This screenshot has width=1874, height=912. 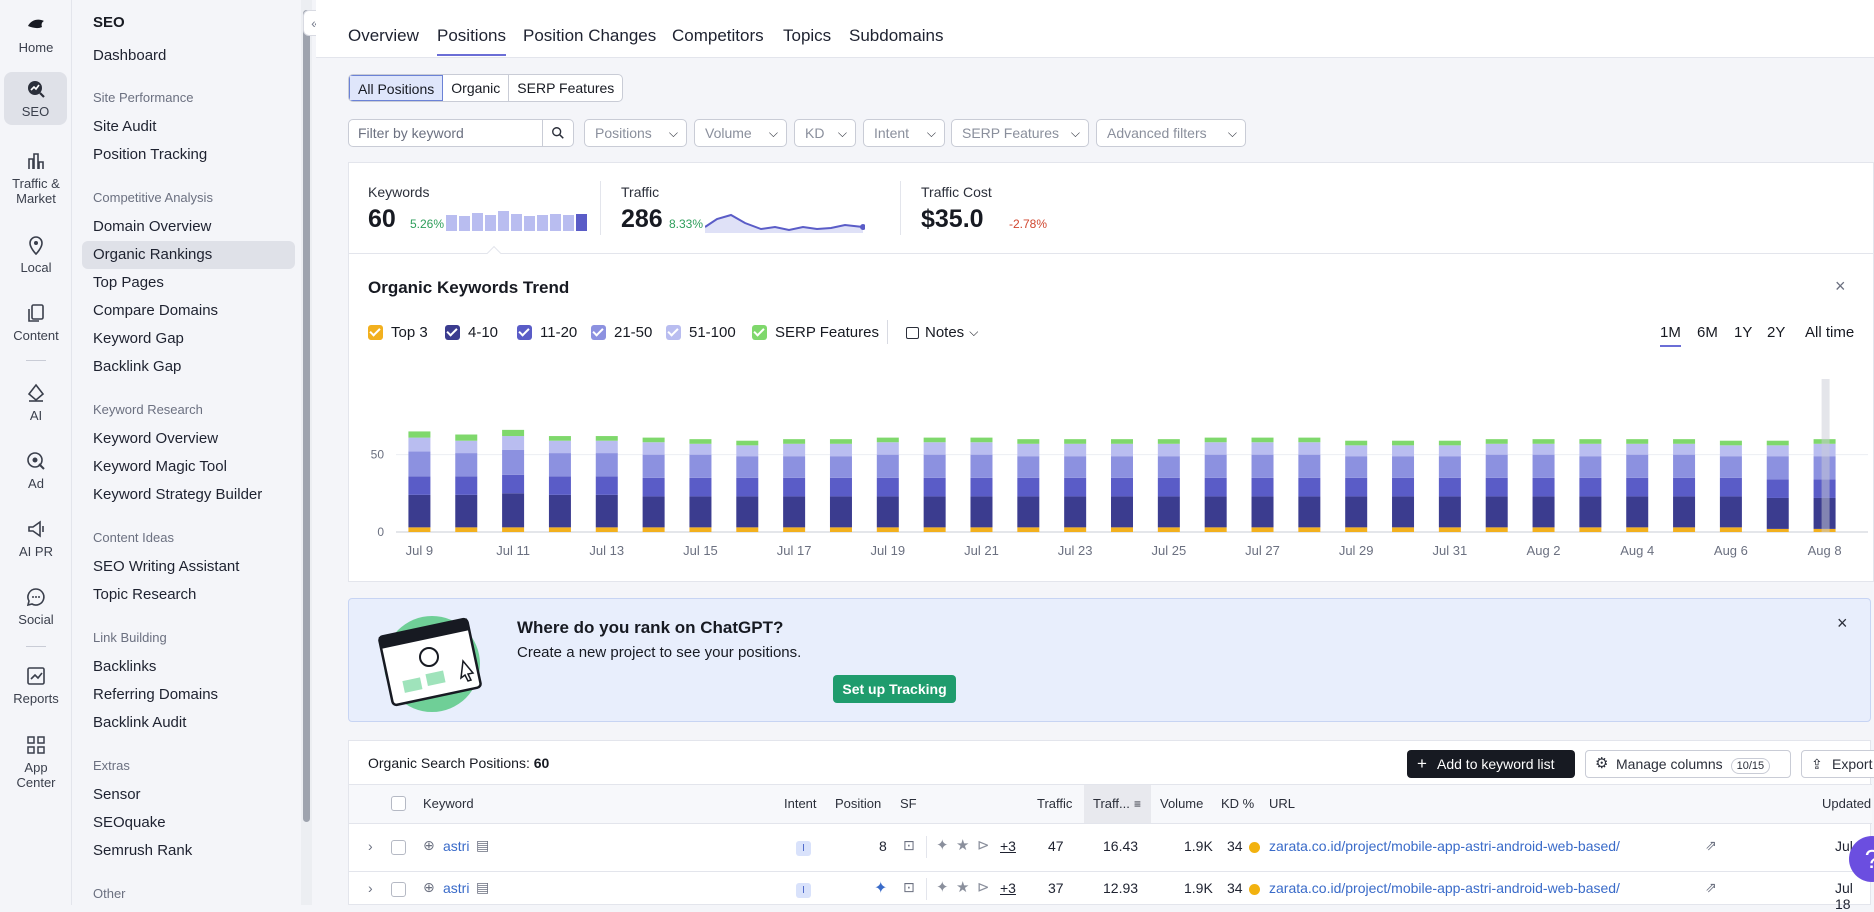 What do you see at coordinates (448, 803) in the screenshot?
I see `col-keyword: Keyword` at bounding box center [448, 803].